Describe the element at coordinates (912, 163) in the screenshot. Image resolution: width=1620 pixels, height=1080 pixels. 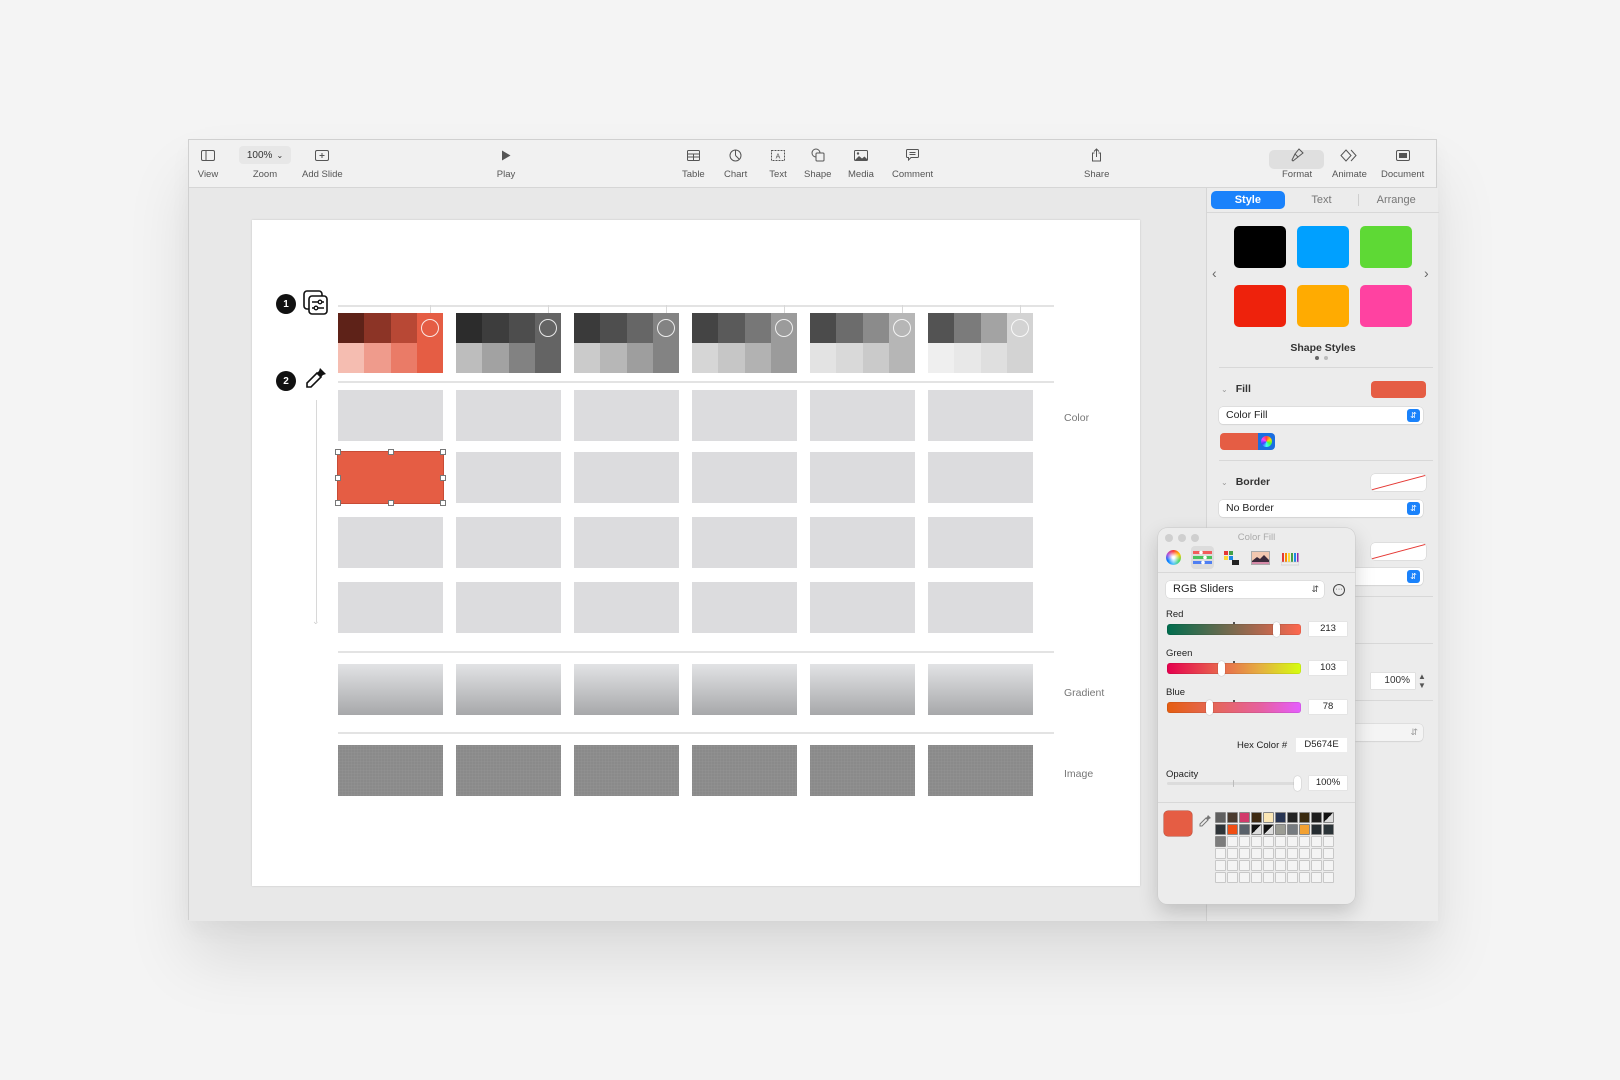
I see `comment-button: Comment` at that location.